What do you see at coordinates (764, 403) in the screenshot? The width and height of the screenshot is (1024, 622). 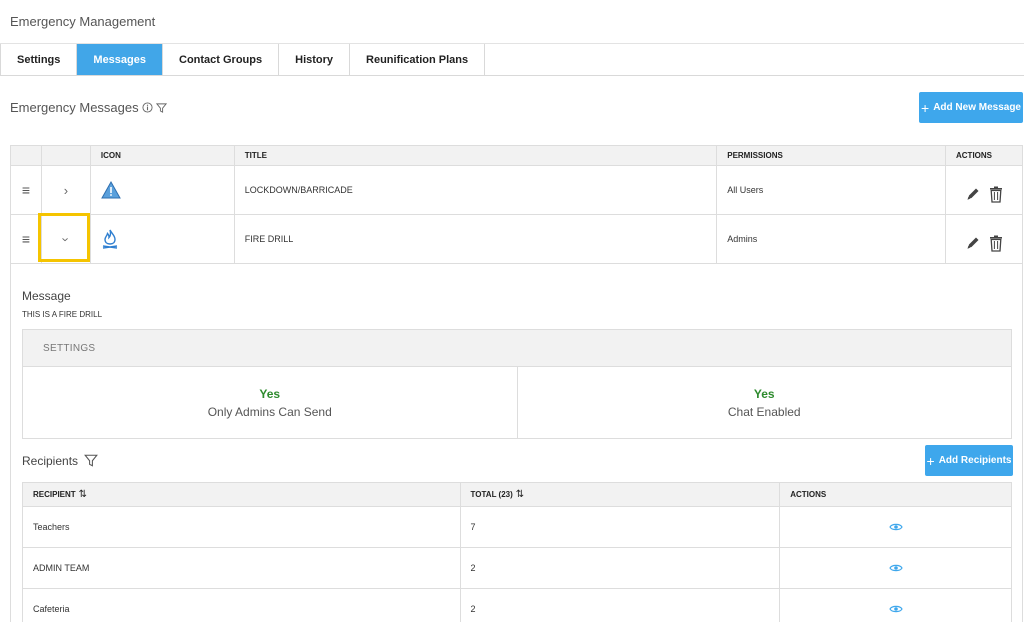 I see `setting-chat-enabled: Yes Chat Enabled` at bounding box center [764, 403].